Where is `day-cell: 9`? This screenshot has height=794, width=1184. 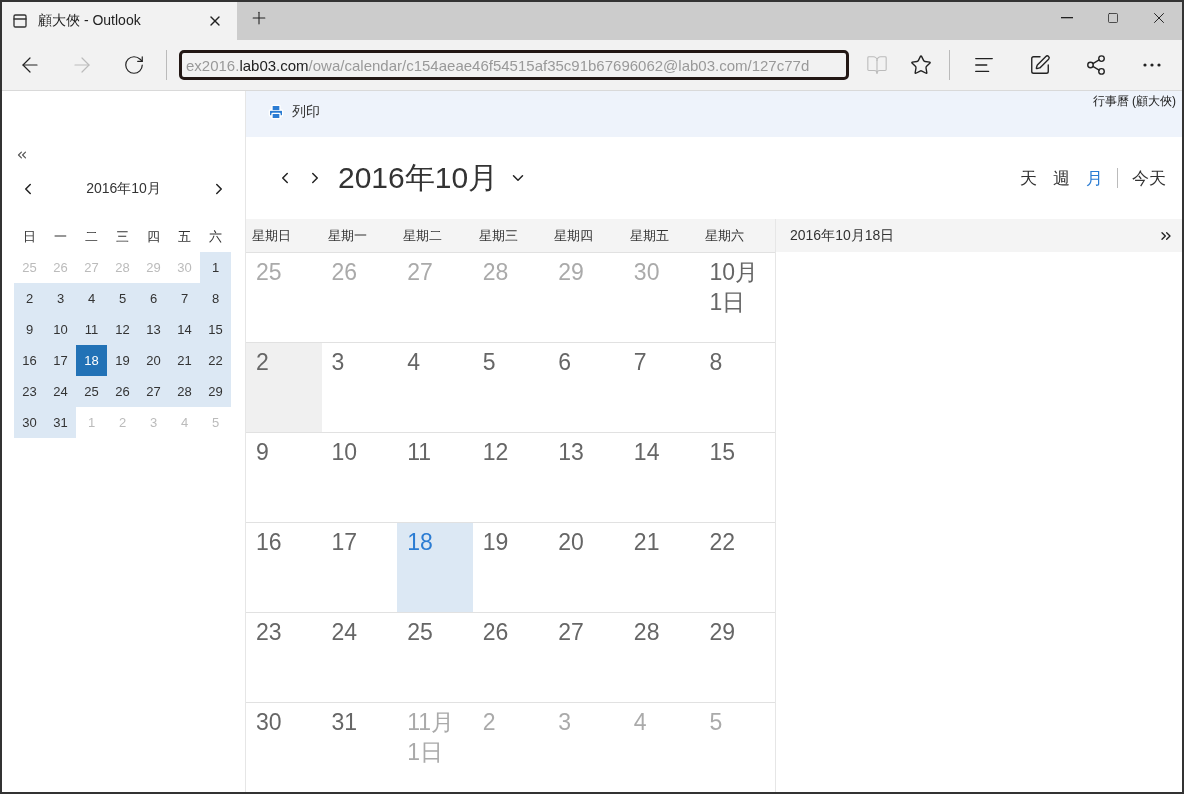 day-cell: 9 is located at coordinates (284, 477).